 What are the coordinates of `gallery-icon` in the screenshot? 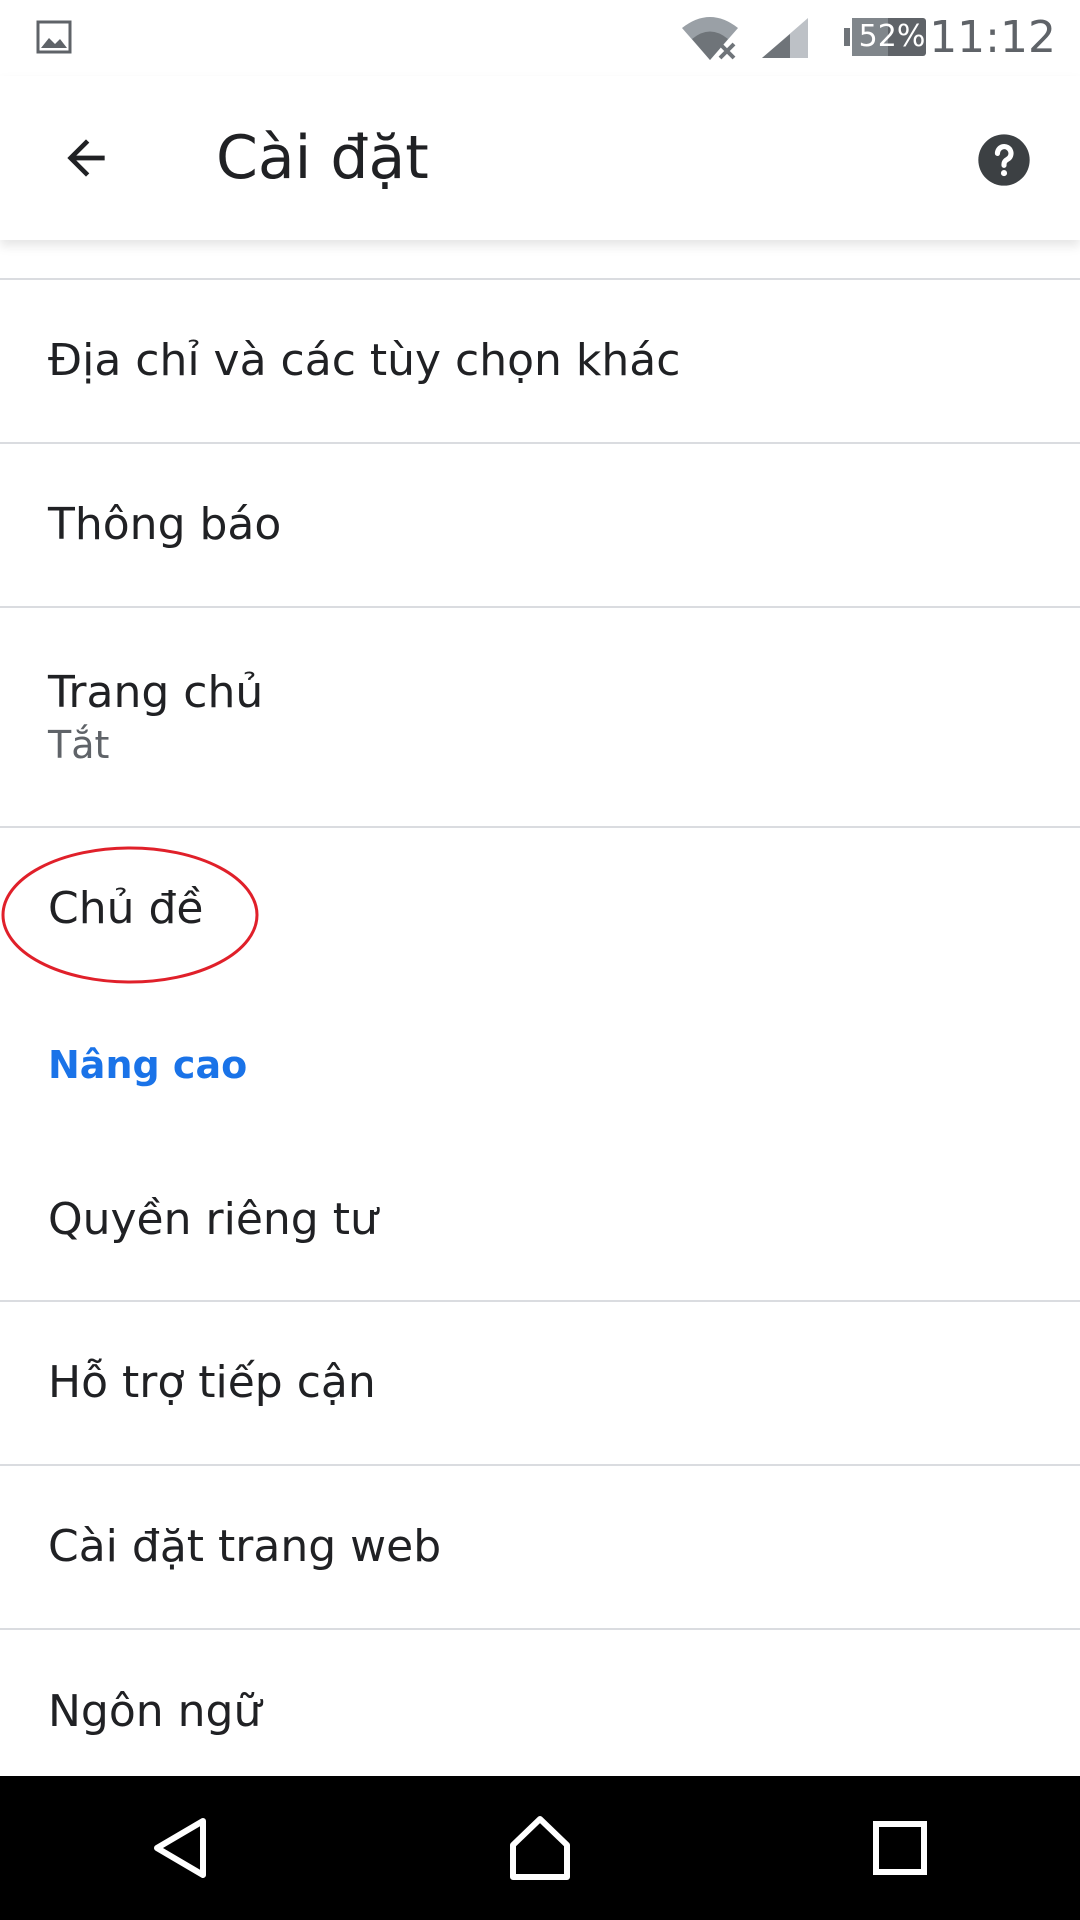 It's located at (54, 37).